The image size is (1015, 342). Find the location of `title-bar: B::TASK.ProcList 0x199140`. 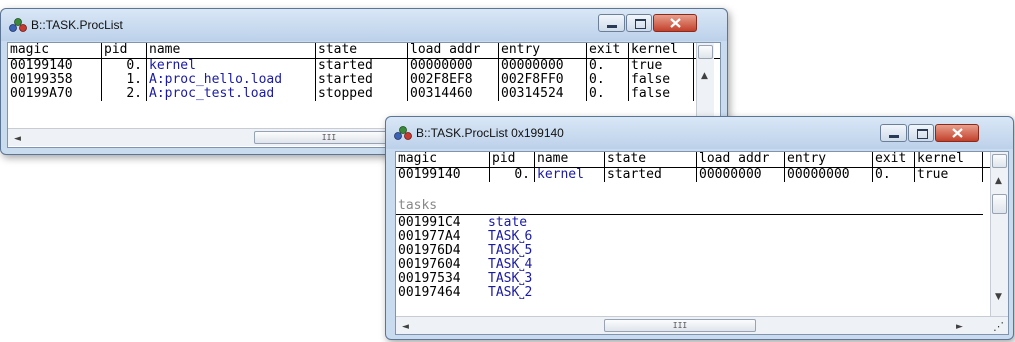

title-bar: B::TASK.ProcList 0x199140 is located at coordinates (699, 133).